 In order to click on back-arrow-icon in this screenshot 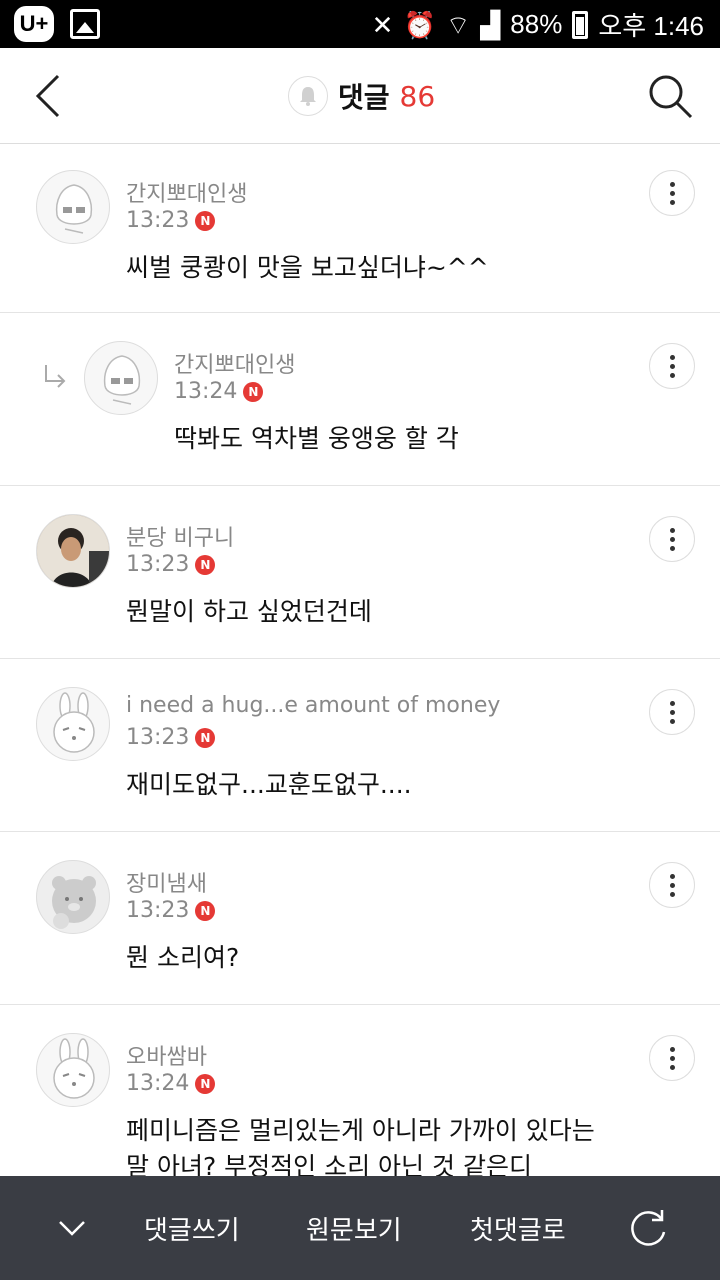, I will do `click(50, 96)`.